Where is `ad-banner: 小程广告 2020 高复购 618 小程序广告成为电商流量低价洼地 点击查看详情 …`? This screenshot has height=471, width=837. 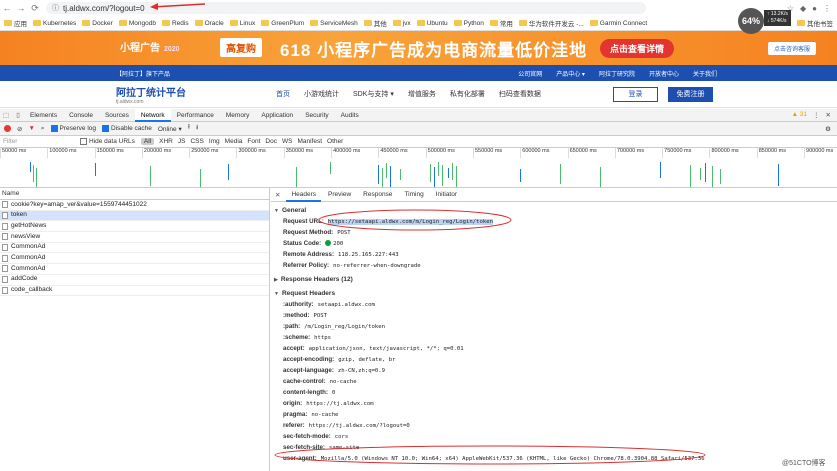
ad-banner: 小程广告 2020 高复购 618 小程序广告成为电商流量低价洼地 点击查看详情 … is located at coordinates (418, 48).